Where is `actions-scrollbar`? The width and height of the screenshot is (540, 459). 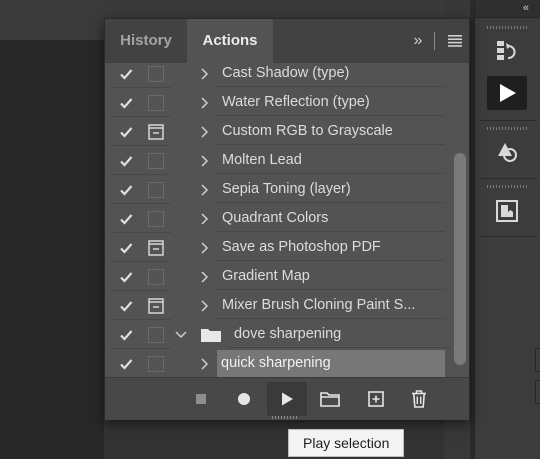
actions-scrollbar is located at coordinates (460, 220).